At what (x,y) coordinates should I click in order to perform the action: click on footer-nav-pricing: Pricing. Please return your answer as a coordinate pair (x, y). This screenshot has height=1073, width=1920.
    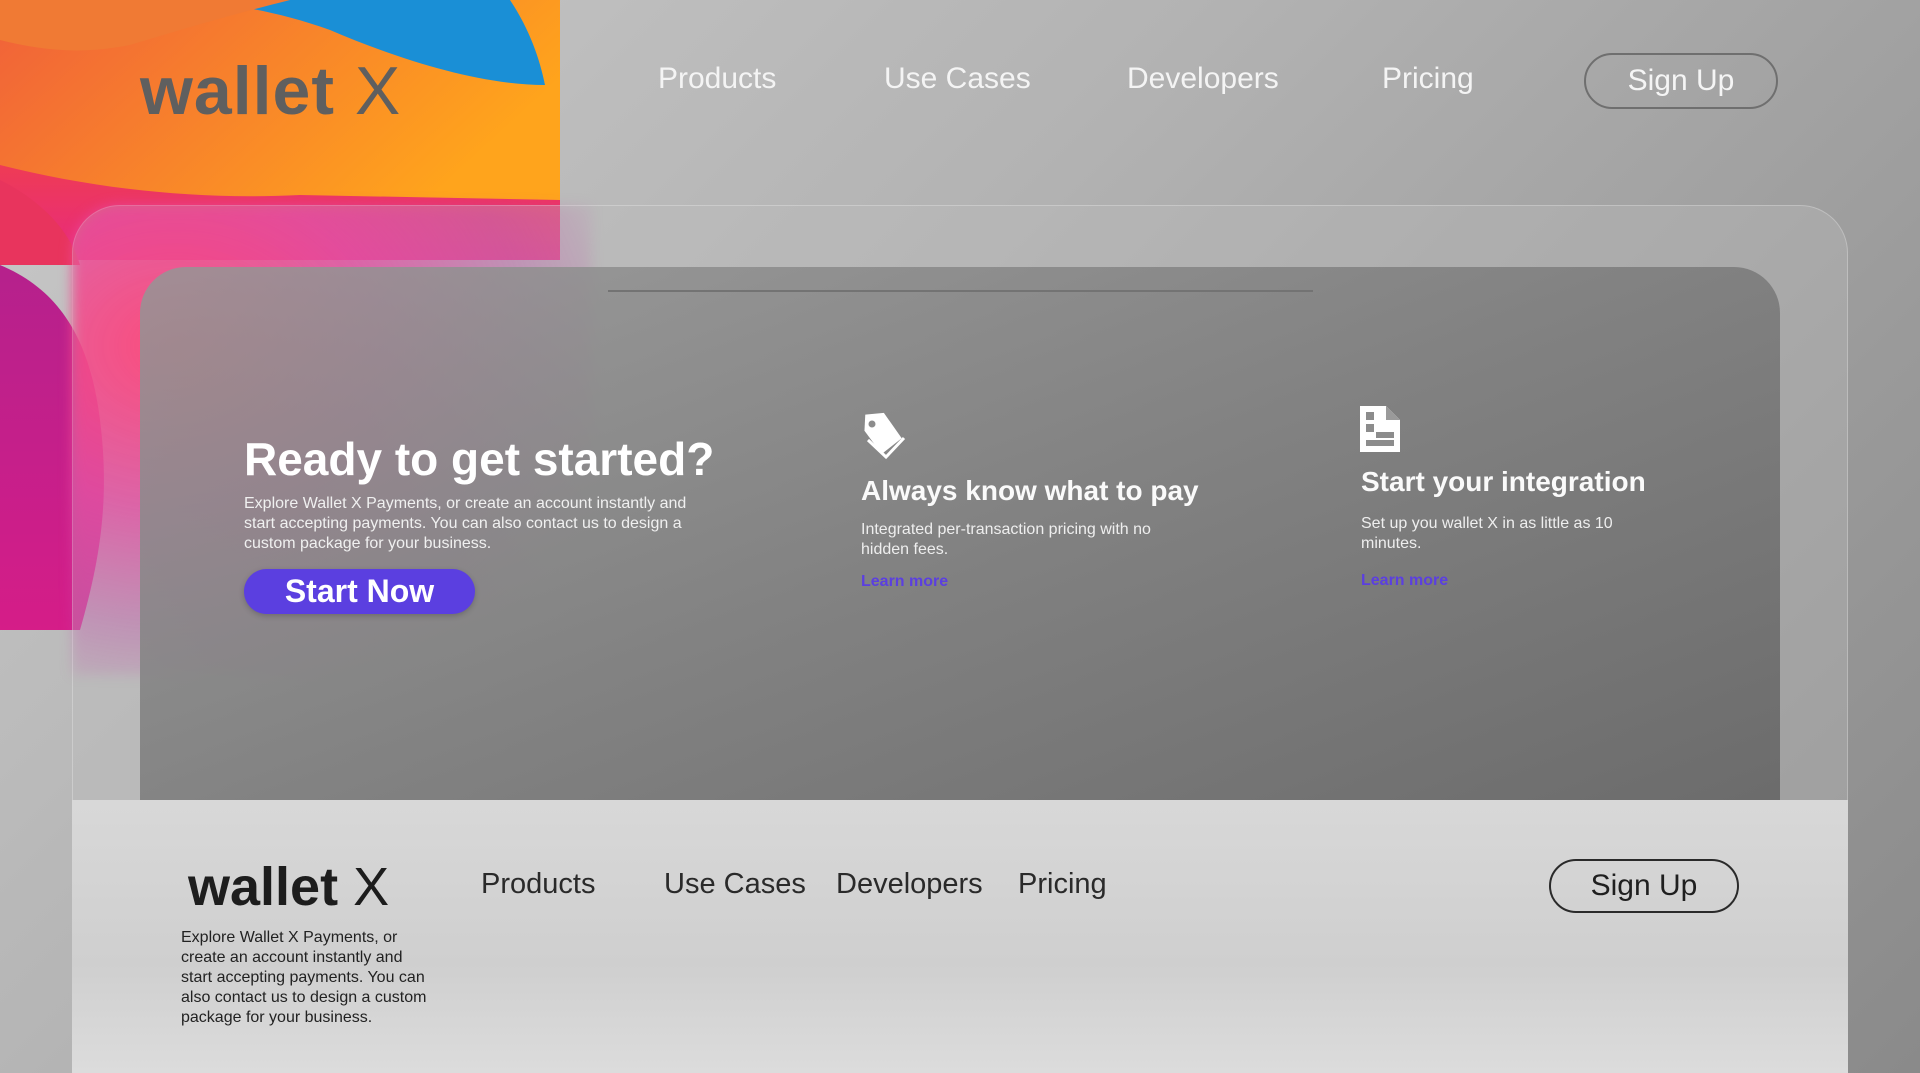
    Looking at the image, I should click on (1062, 884).